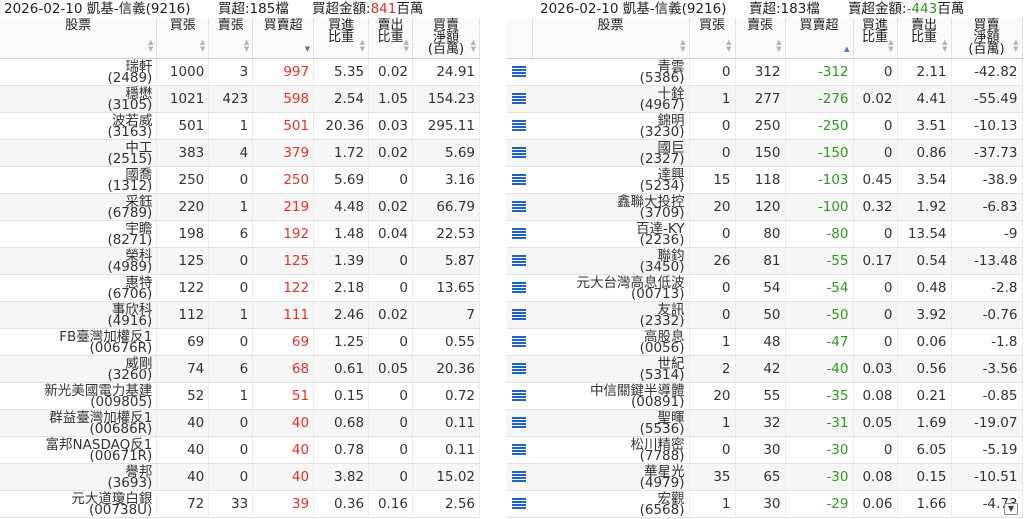  I want to click on table-row: 群益臺灣加權反1 (00686R) 40 0 40 0.68 0 0.11, so click(240, 423).